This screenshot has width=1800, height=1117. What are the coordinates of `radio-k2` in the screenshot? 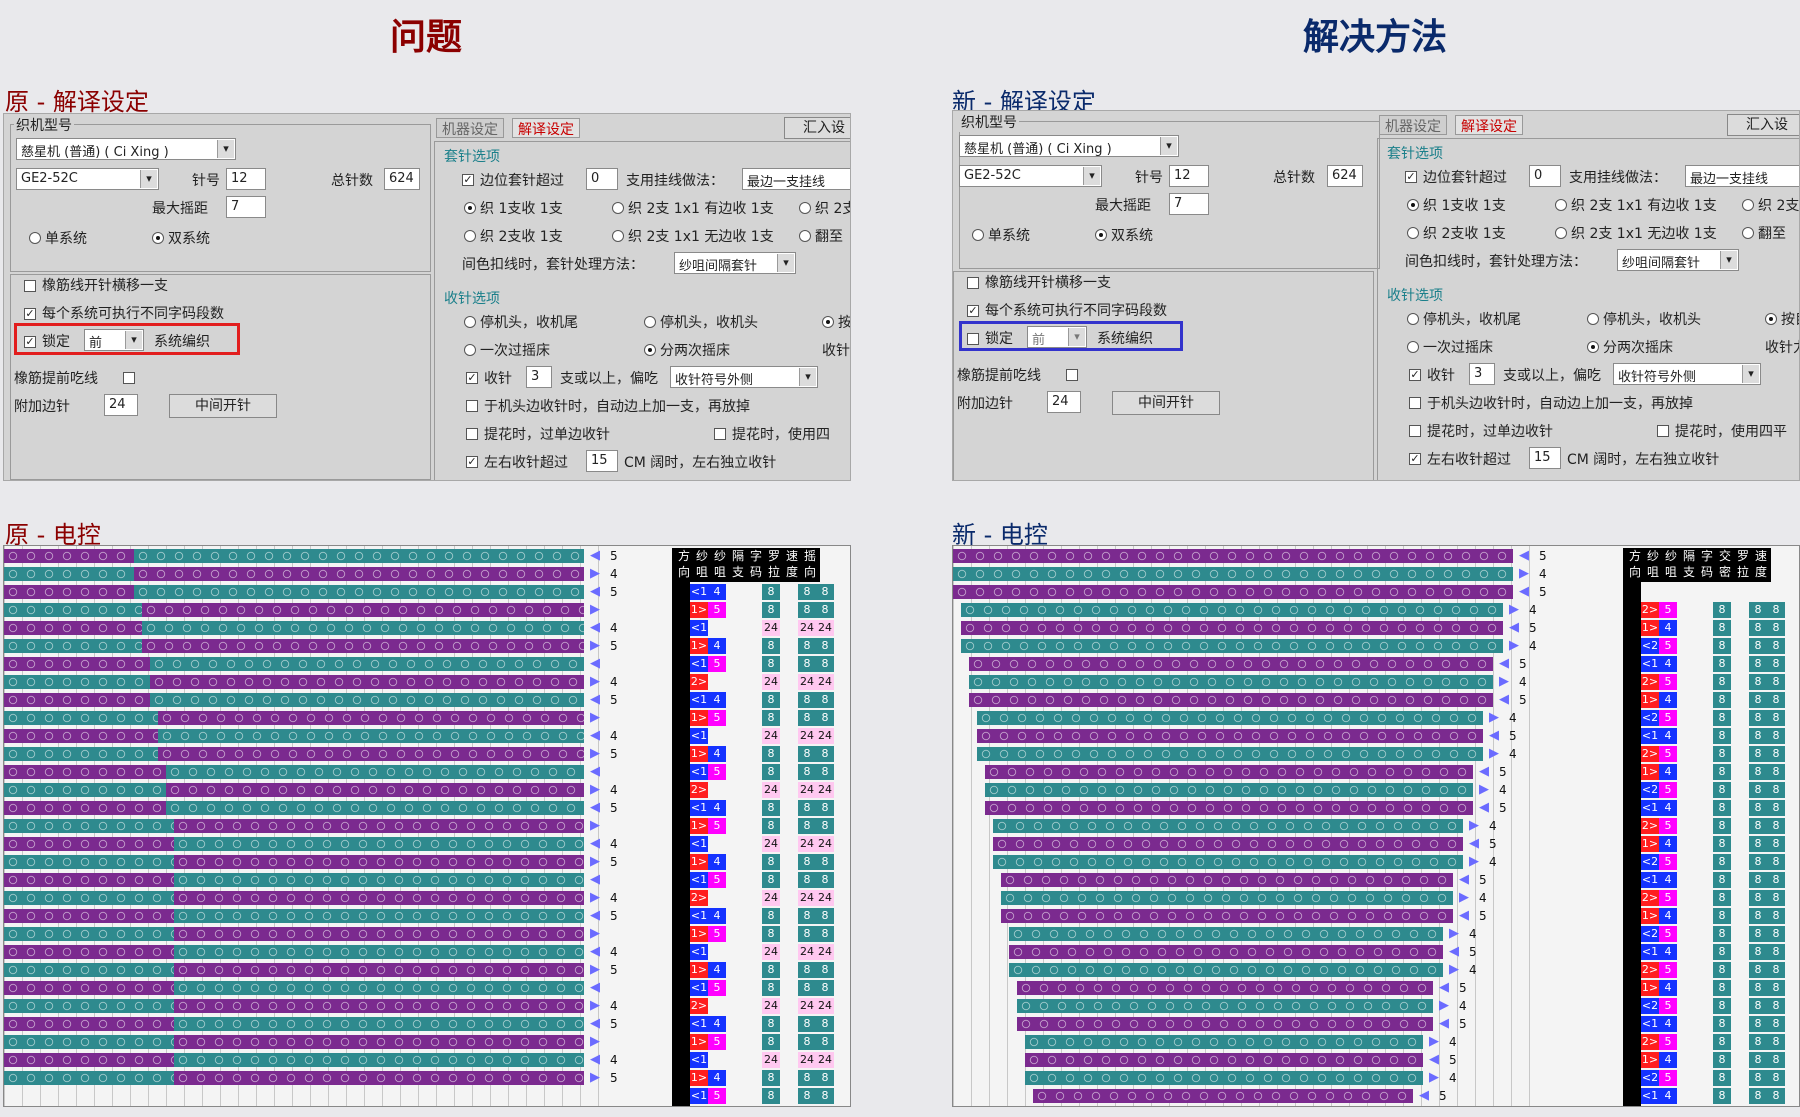 It's located at (1561, 205).